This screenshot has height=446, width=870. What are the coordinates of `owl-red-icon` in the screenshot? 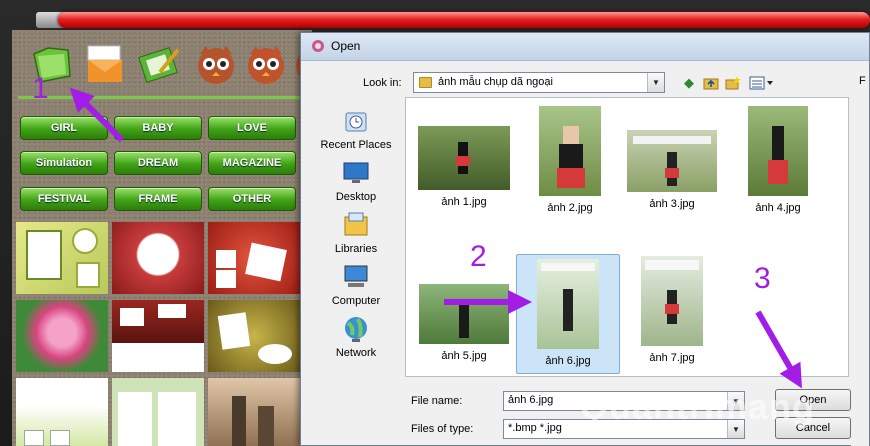 It's located at (266, 64).